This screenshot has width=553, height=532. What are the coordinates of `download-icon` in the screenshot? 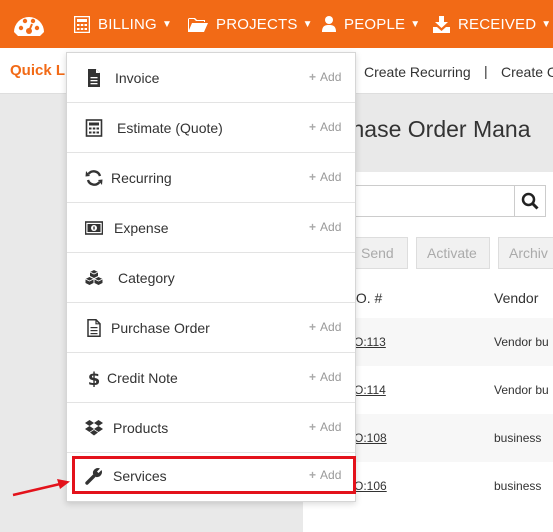 It's located at (441, 24).